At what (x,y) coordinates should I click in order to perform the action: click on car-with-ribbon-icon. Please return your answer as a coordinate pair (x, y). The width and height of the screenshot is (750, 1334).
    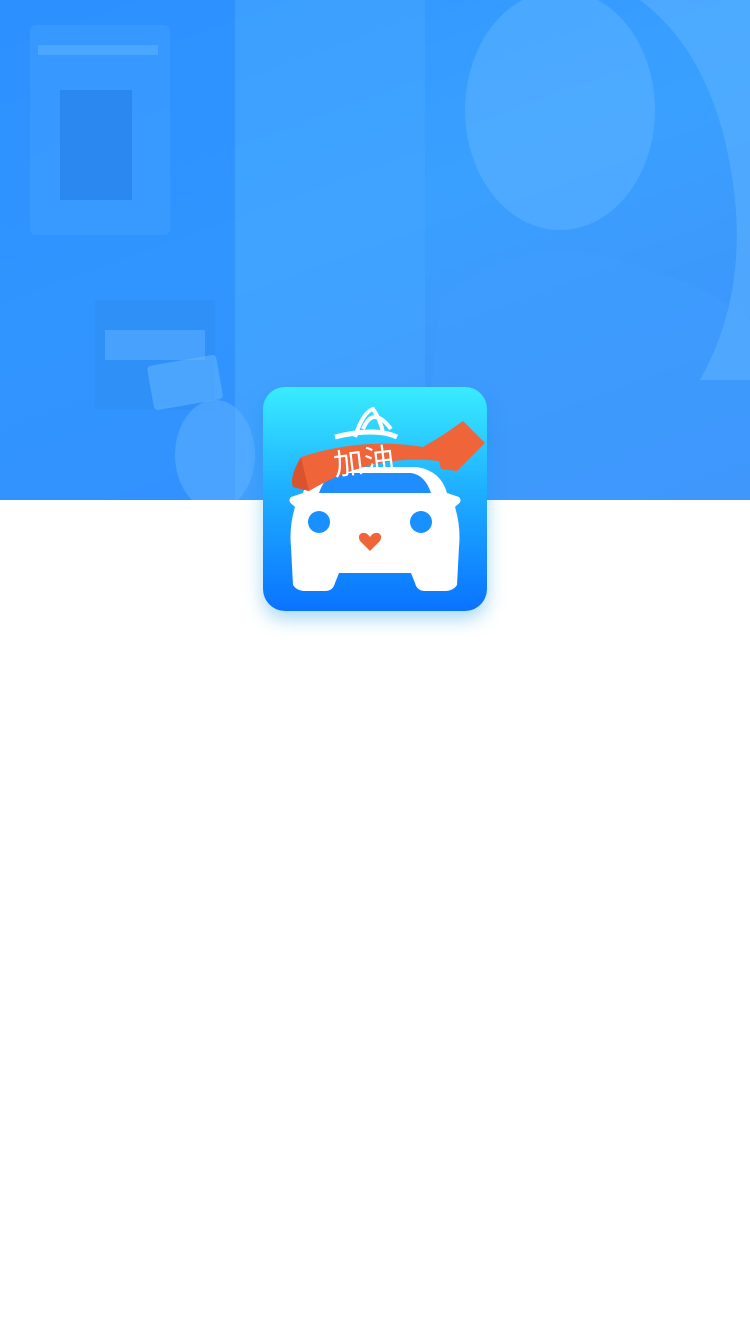
    Looking at the image, I should click on (387, 498).